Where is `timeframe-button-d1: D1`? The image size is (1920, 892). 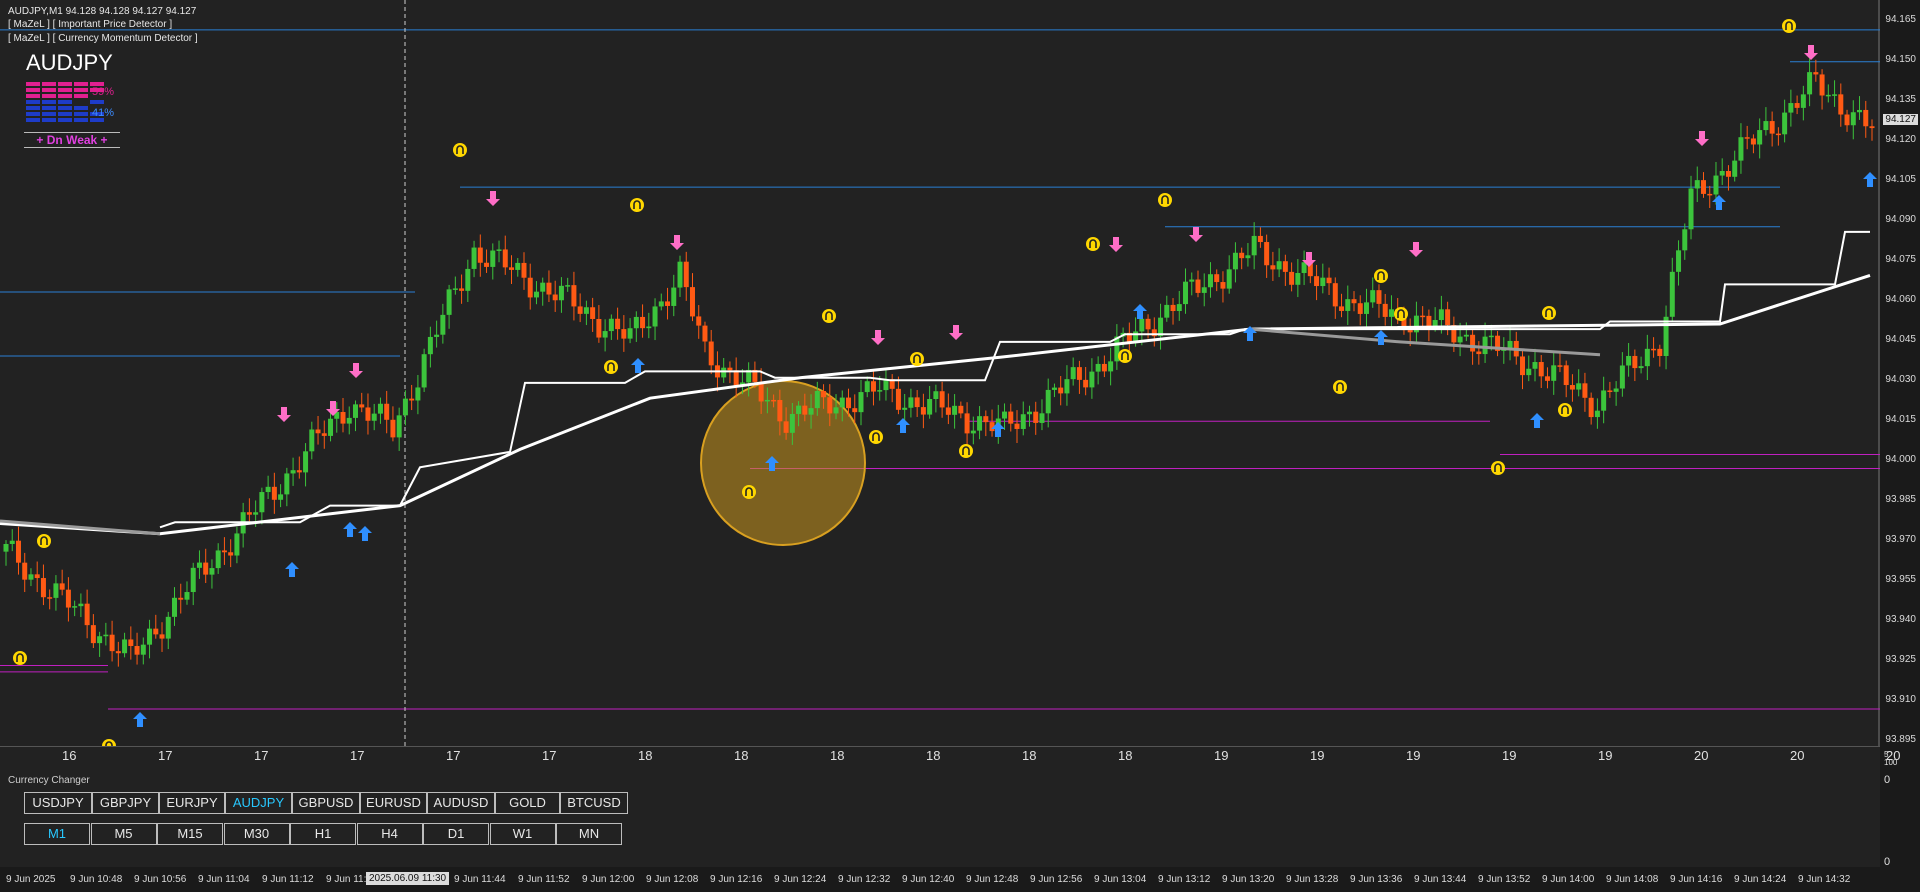
timeframe-button-d1: D1 is located at coordinates (456, 834).